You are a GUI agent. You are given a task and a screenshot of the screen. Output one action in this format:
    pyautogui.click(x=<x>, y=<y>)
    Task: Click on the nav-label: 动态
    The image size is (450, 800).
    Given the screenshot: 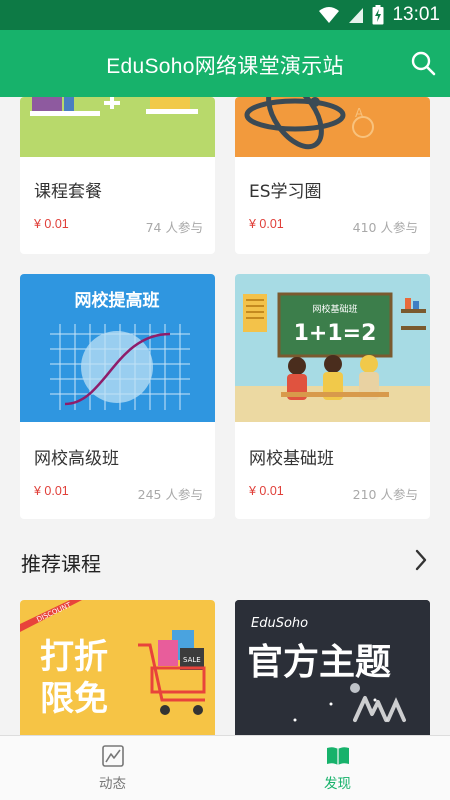 What is the action you would take?
    pyautogui.click(x=112, y=784)
    